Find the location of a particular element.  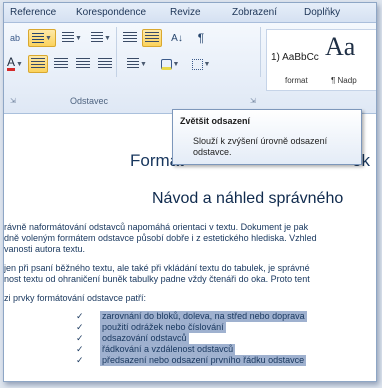

multilevel-list-icon is located at coordinates (97, 38).